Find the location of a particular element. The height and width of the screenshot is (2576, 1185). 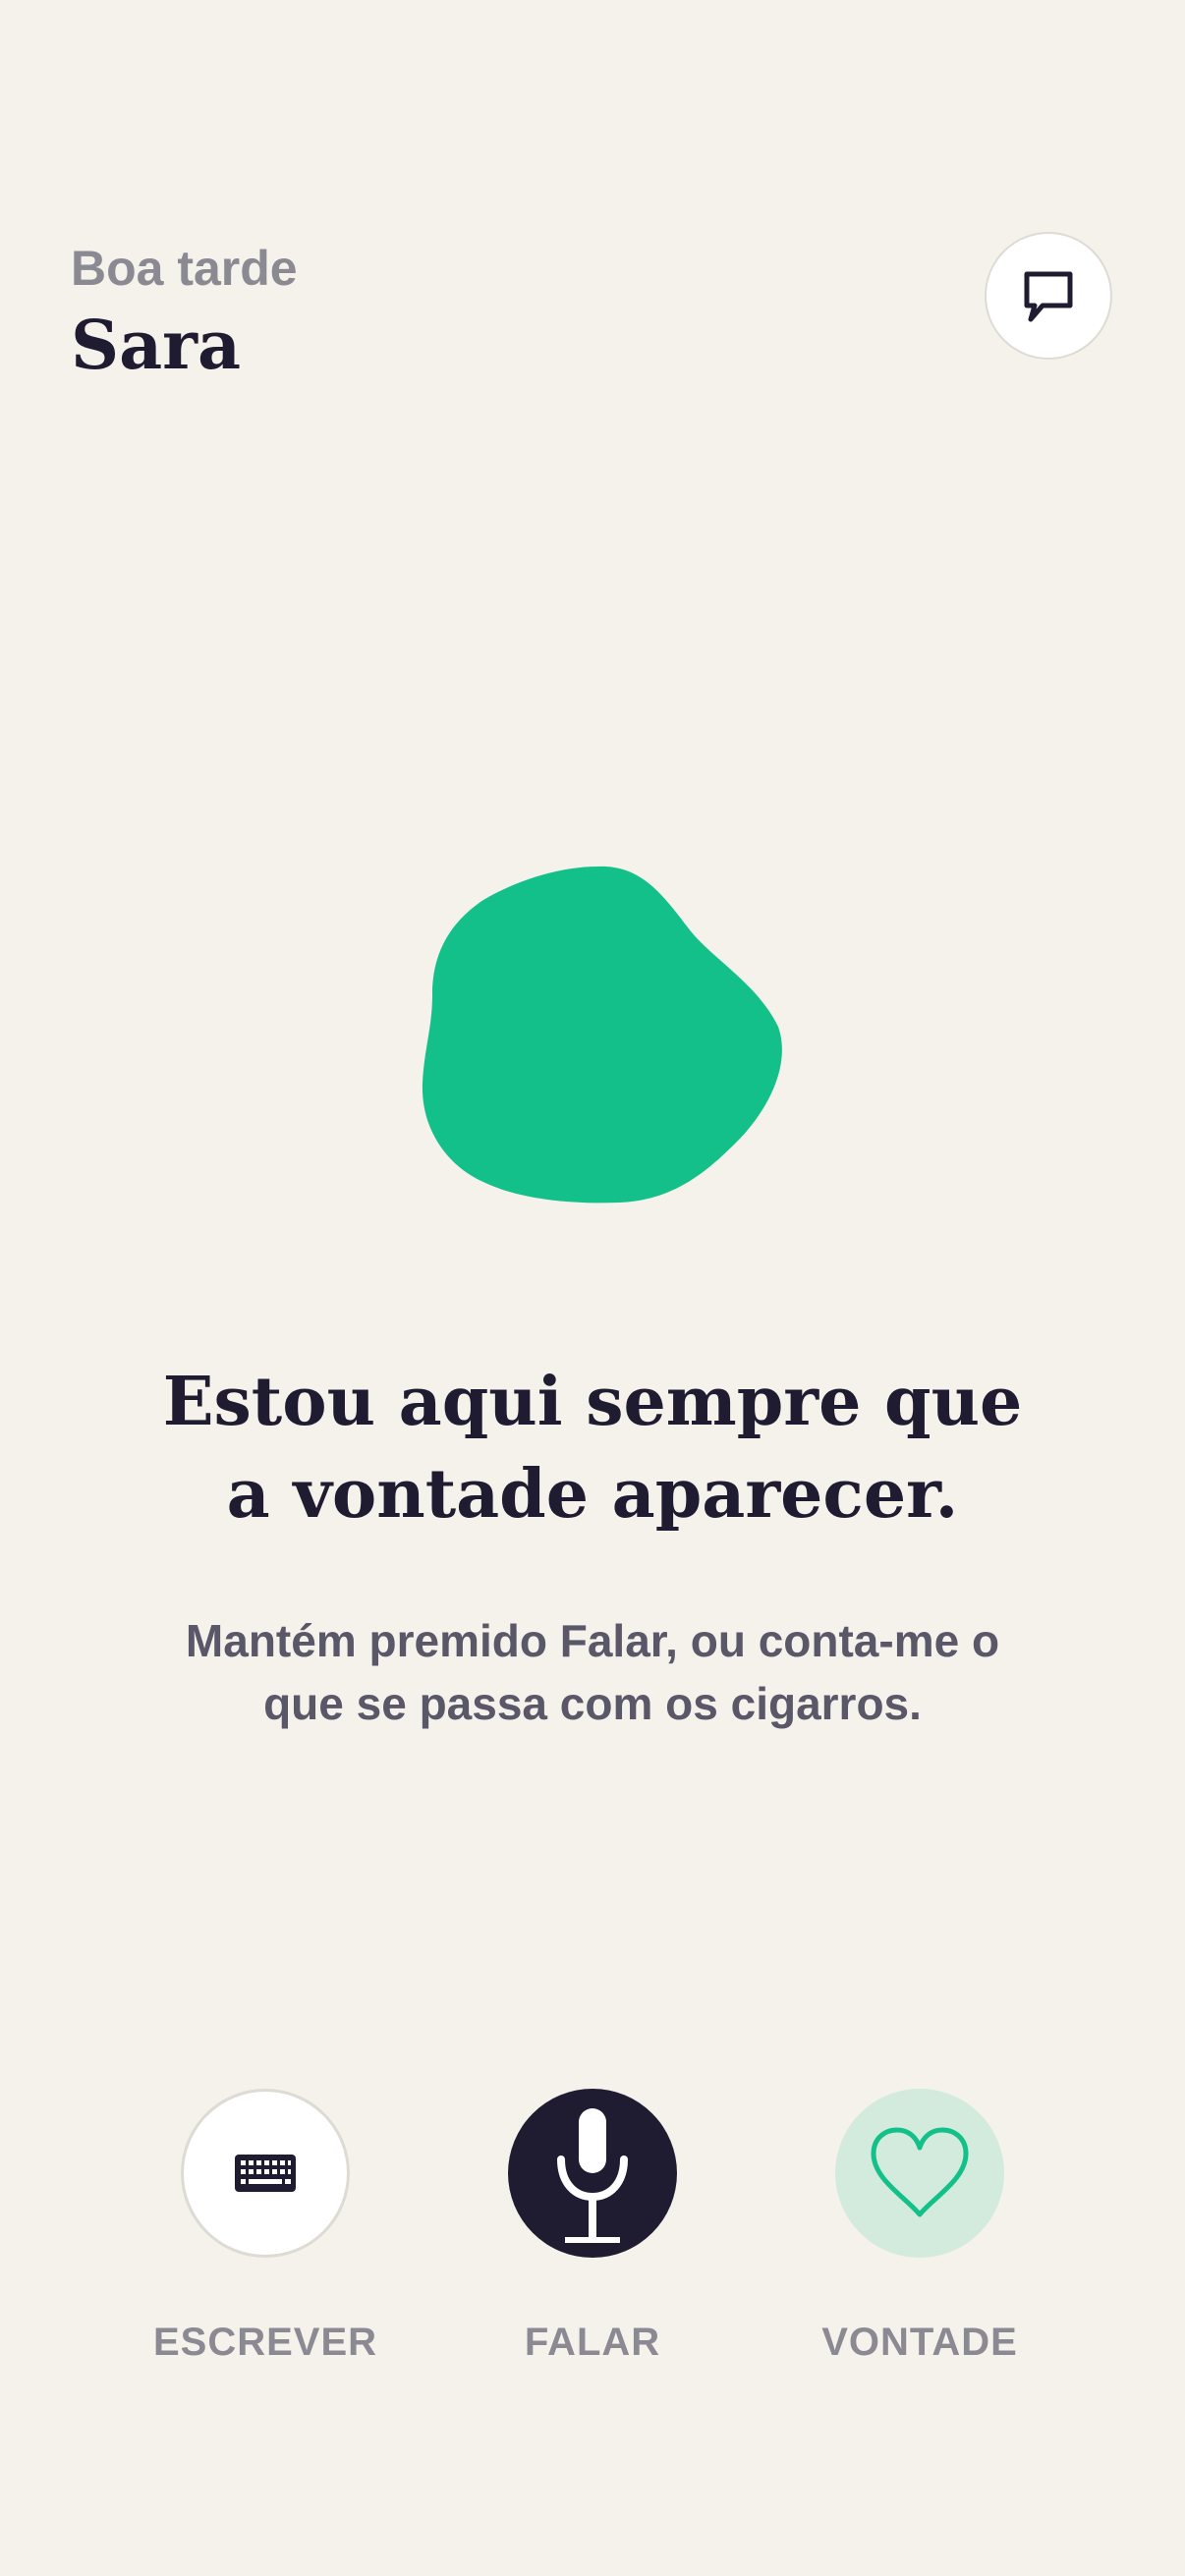

user-name: Sara is located at coordinates (156, 346).